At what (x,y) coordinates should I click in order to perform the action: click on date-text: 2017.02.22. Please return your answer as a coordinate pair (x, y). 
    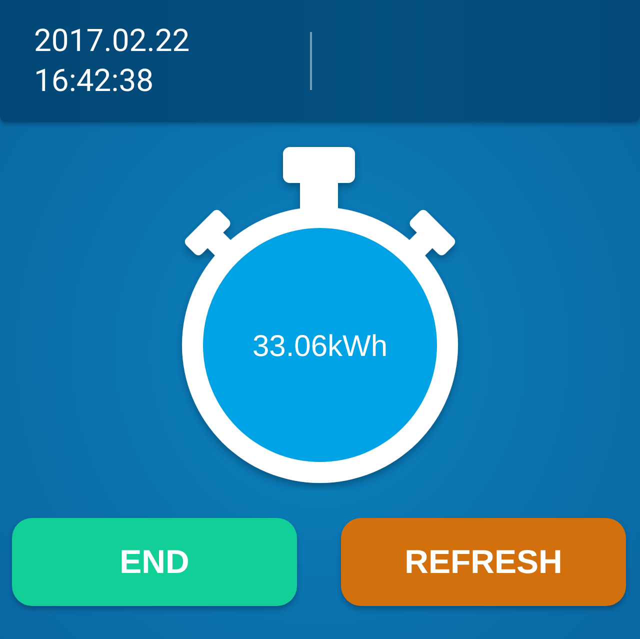
    Looking at the image, I should click on (112, 41).